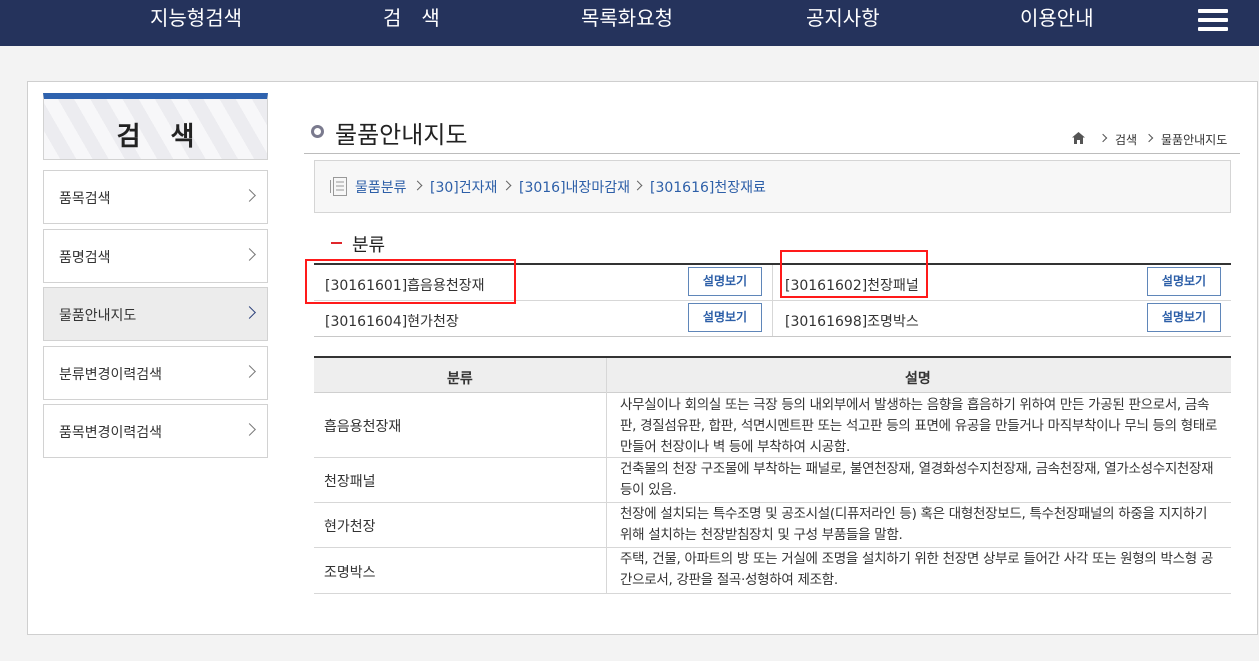 This screenshot has width=1259, height=661. Describe the element at coordinates (196, 19) in the screenshot. I see `nav-intelligent-search: 지능형검색` at that location.